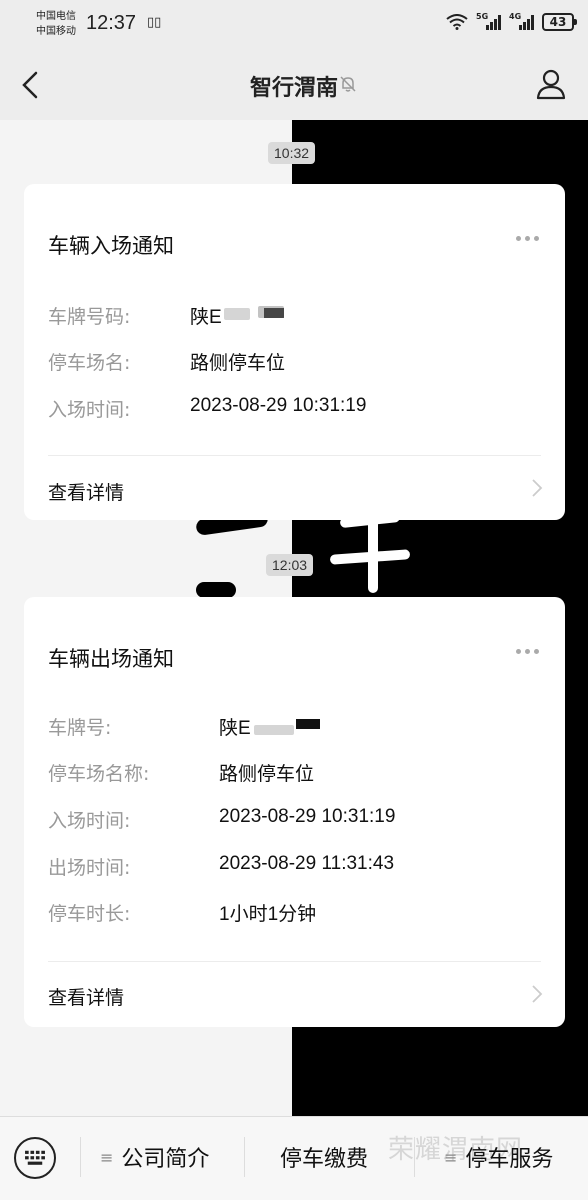 This screenshot has height=1200, width=588. Describe the element at coordinates (509, 1159) in the screenshot. I see `menu-label: 停车服务` at that location.